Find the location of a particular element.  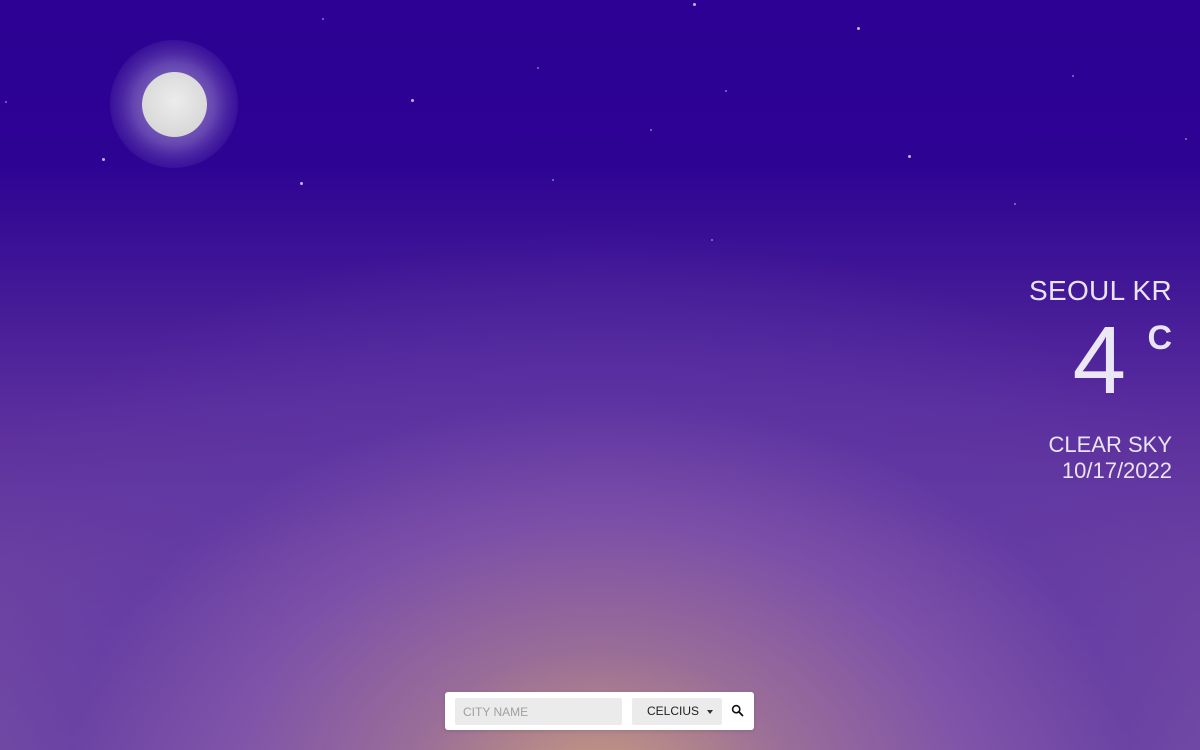

city-name-input is located at coordinates (538, 711).